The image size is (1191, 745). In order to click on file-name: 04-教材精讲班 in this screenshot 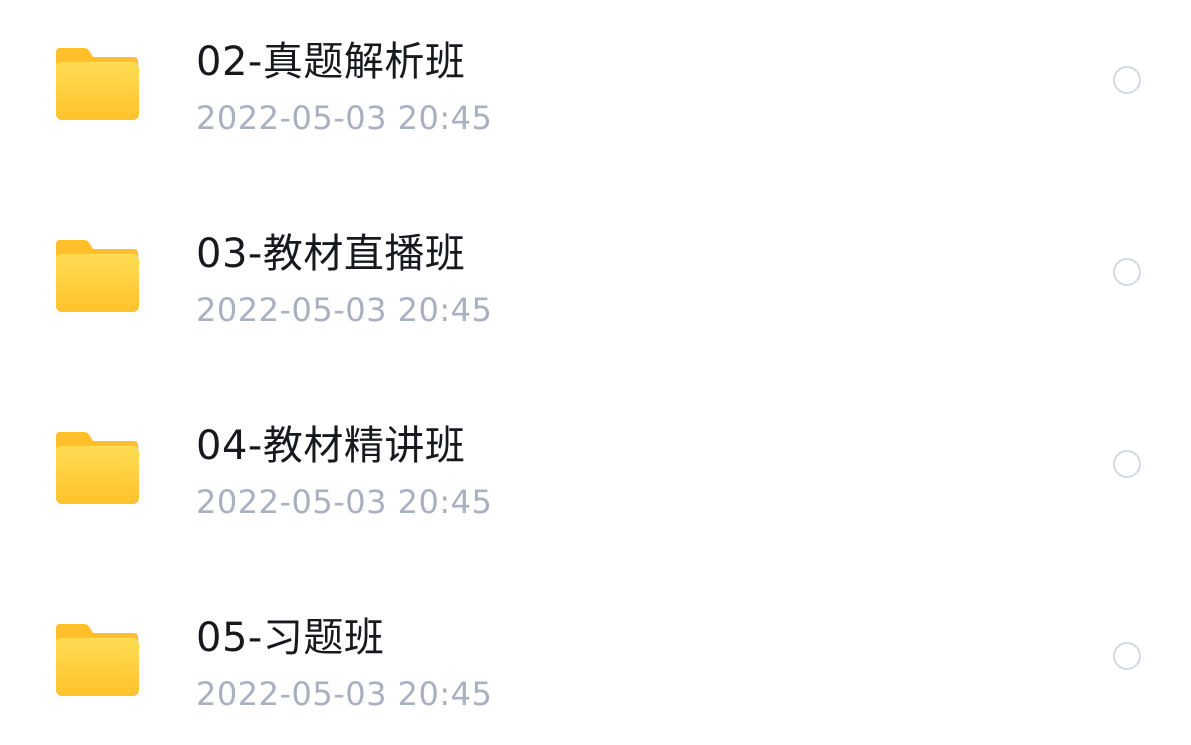, I will do `click(331, 446)`.